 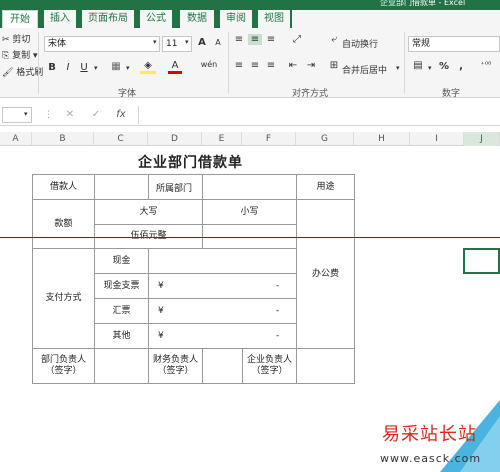 I want to click on font-group-label: 字体, so click(x=127, y=94).